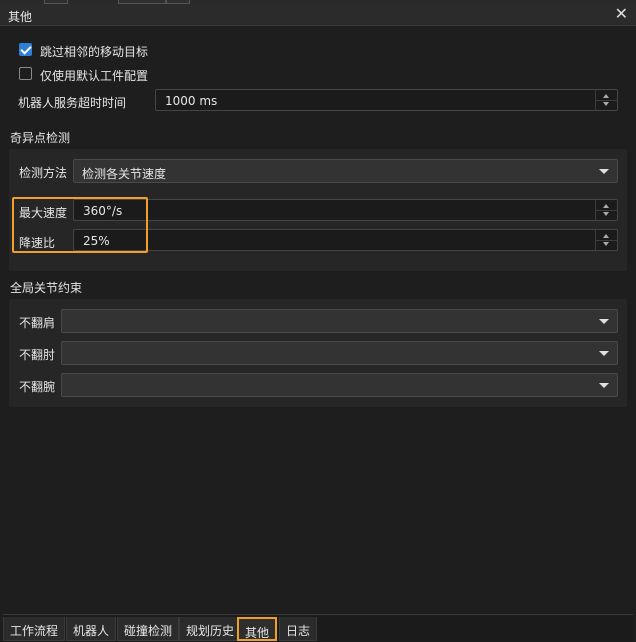  I want to click on panel-title: 其他, so click(20, 17).